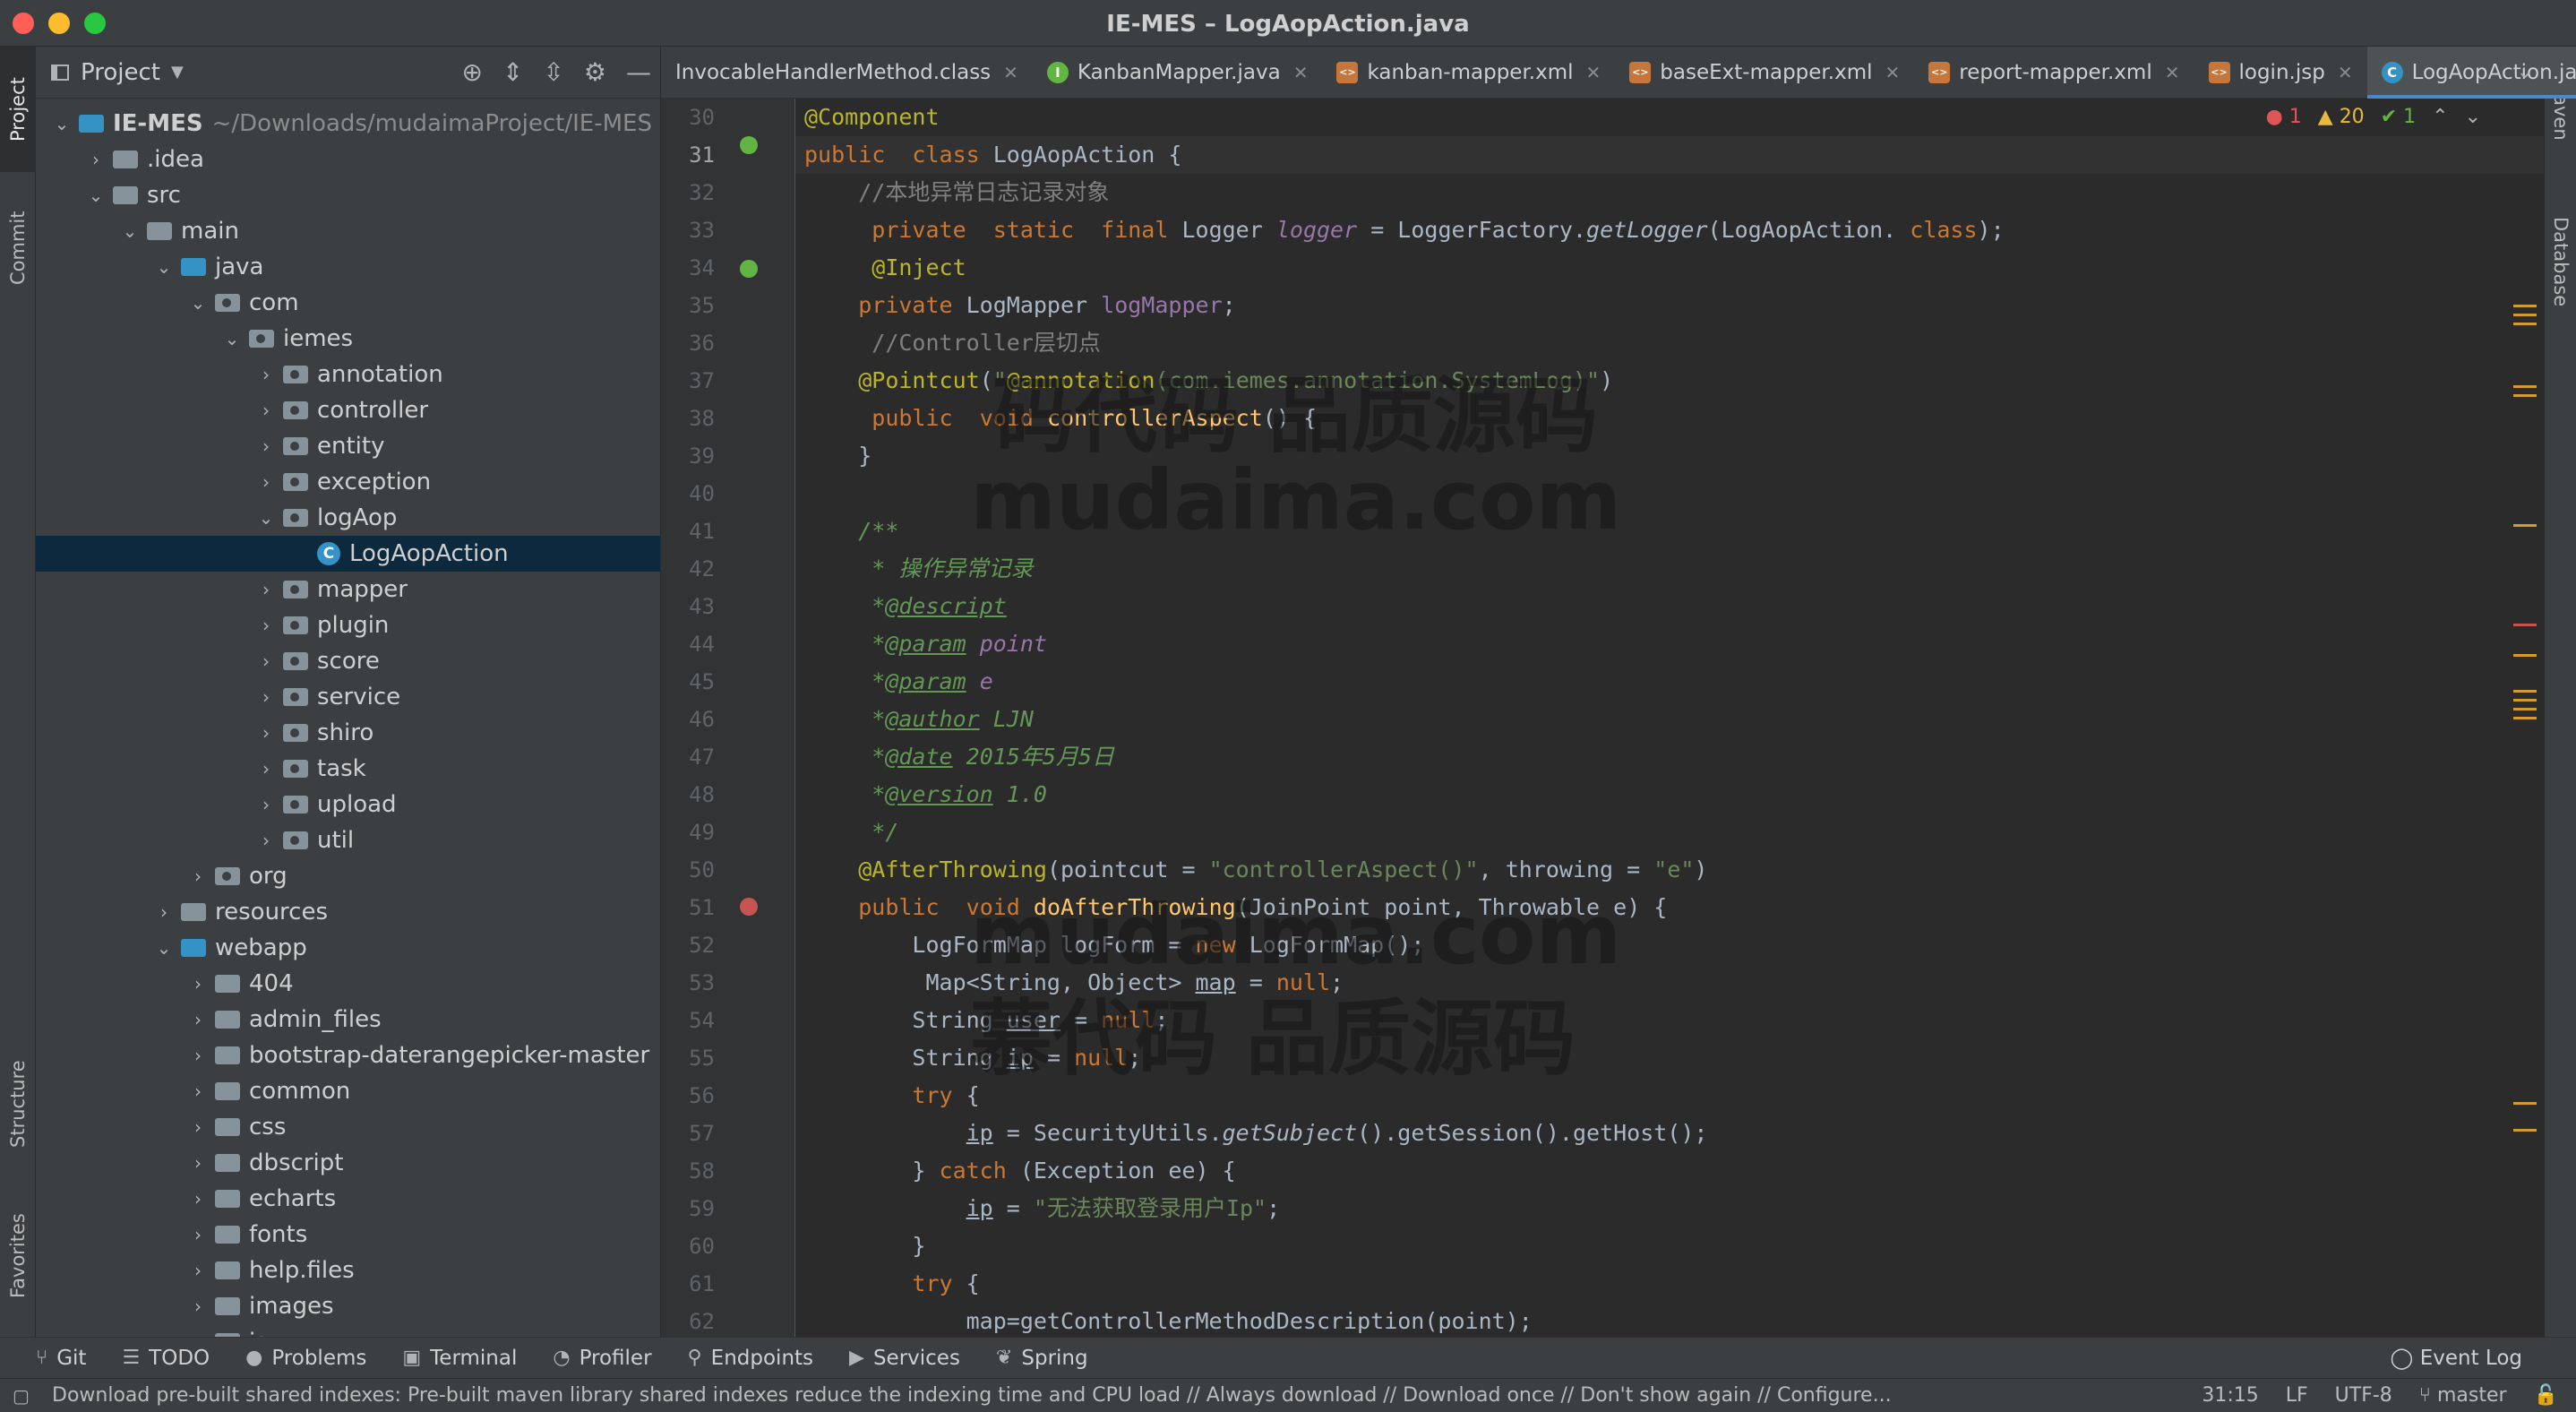  What do you see at coordinates (348, 1270) in the screenshot?
I see `tree-item: › help.files` at bounding box center [348, 1270].